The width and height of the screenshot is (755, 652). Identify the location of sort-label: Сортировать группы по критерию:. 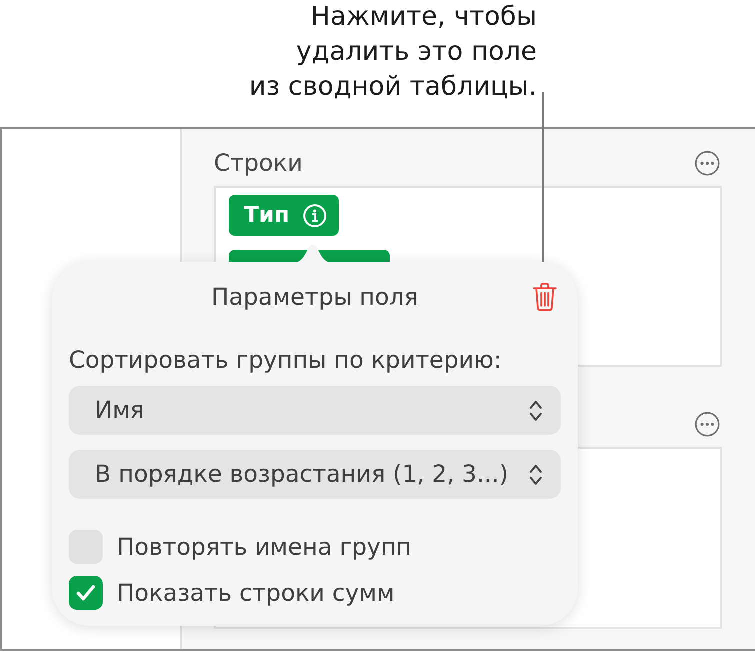
(285, 360).